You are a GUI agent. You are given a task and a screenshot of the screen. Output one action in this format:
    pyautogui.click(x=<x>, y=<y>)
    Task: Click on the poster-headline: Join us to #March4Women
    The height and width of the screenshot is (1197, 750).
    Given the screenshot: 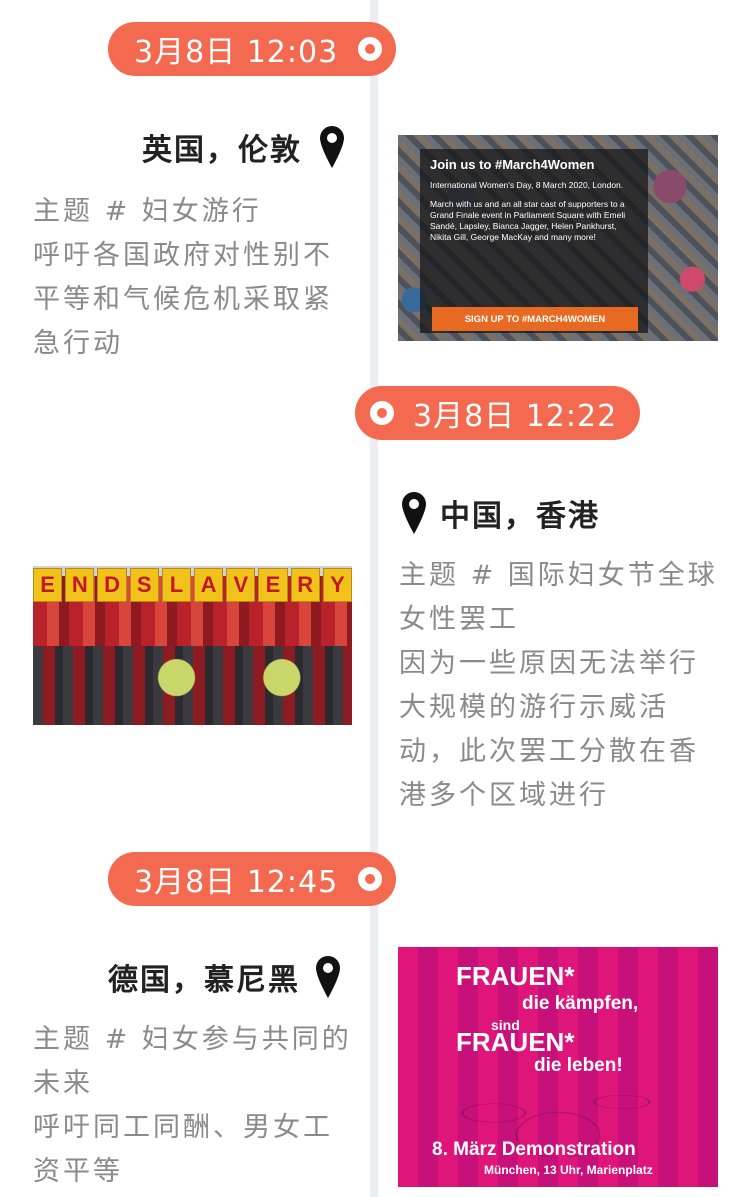 What is the action you would take?
    pyautogui.click(x=512, y=164)
    